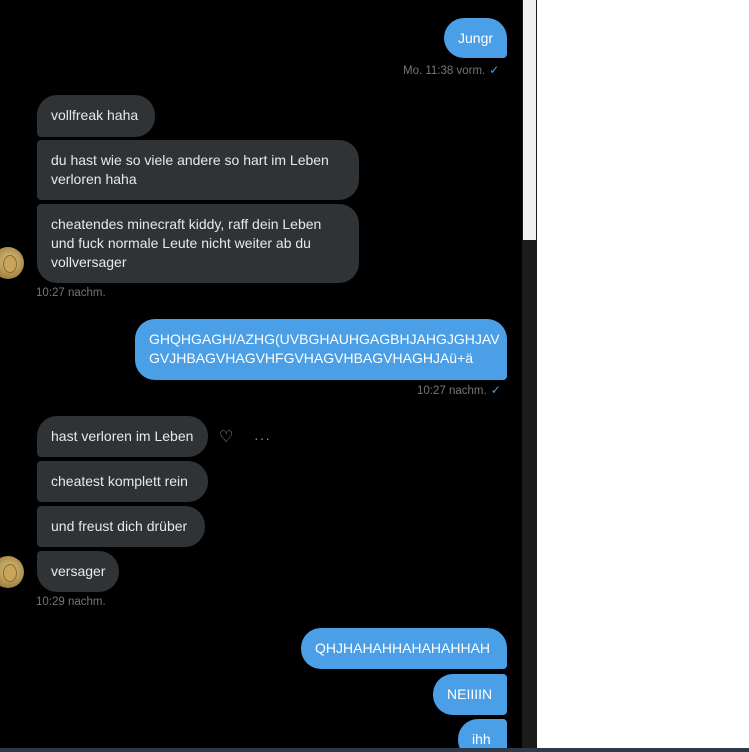  What do you see at coordinates (459, 390) in the screenshot?
I see `message-timestamp: 10:27 nachm. ✓` at bounding box center [459, 390].